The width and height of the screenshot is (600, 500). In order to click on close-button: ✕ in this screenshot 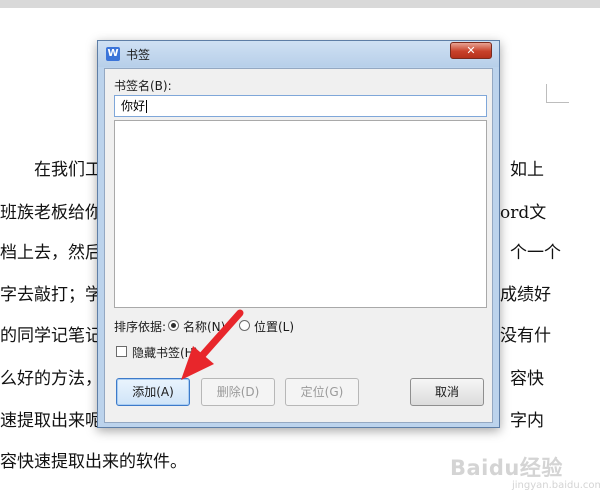, I will do `click(471, 50)`.